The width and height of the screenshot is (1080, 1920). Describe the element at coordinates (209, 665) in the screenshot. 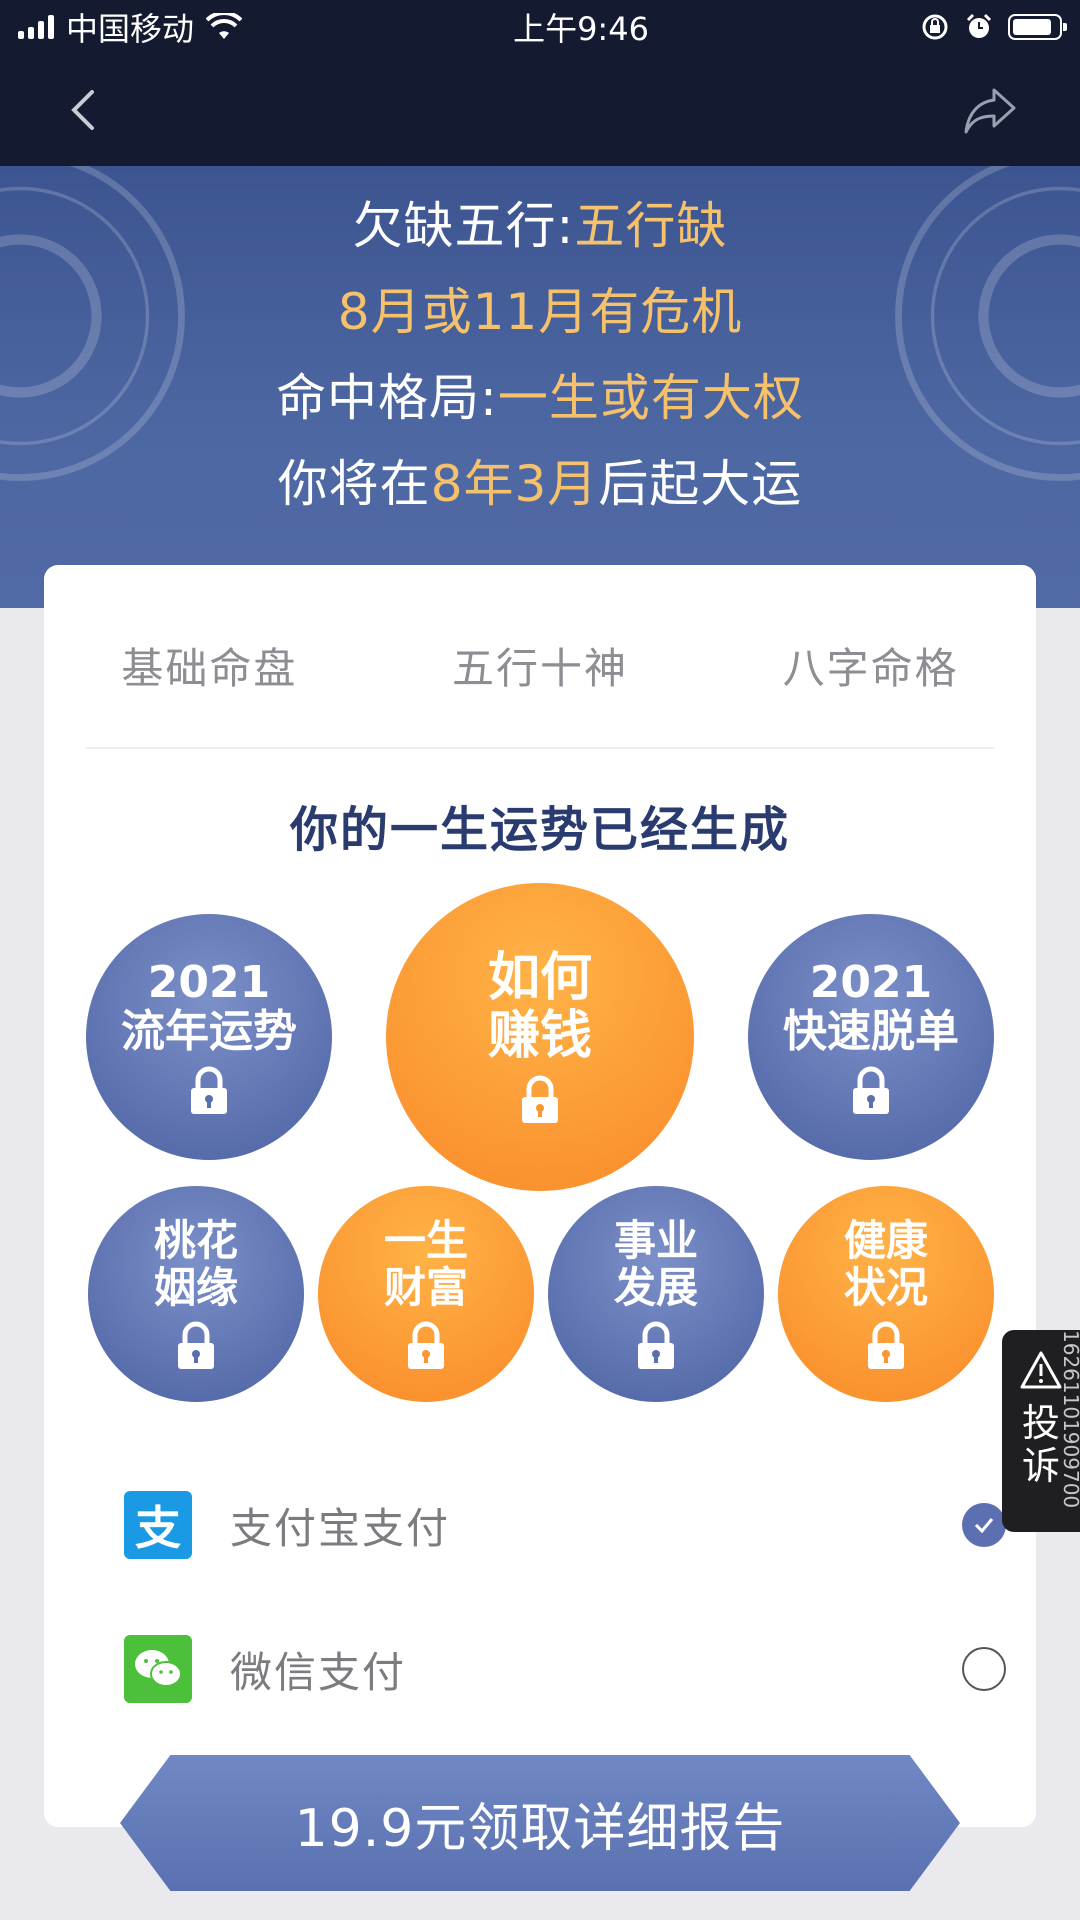

I see `tab-basic-chart: 基础命盘` at that location.